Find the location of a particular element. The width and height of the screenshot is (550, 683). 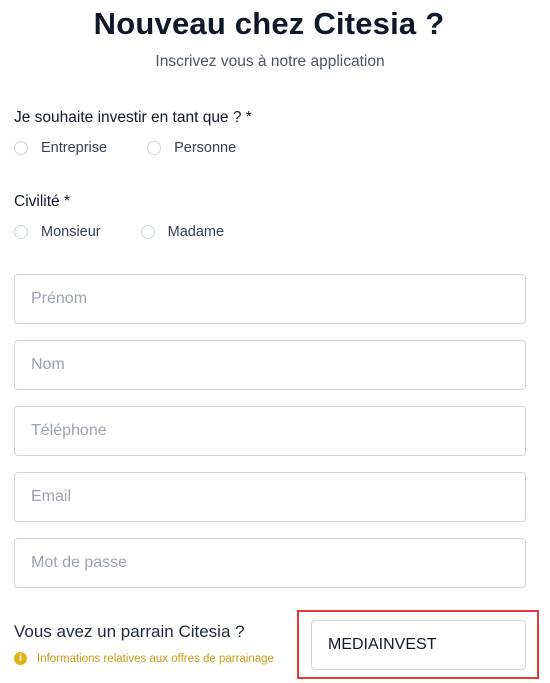

sponsor-code-field is located at coordinates (418, 645).